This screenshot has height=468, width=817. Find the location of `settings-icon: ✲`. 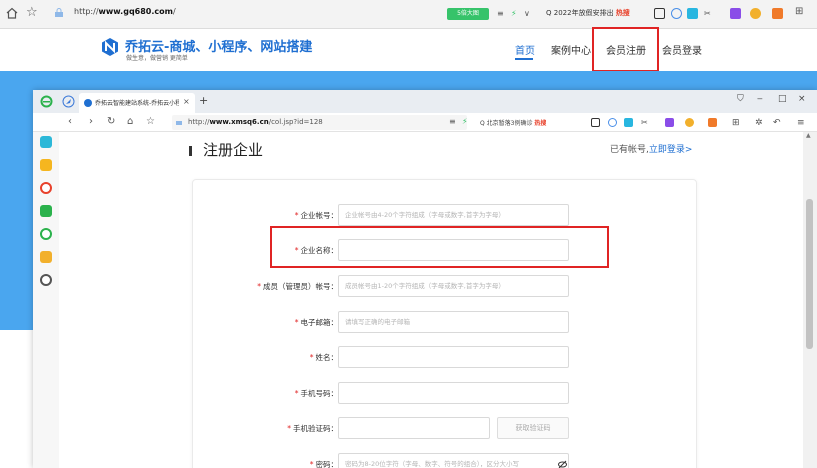

settings-icon: ✲ is located at coordinates (759, 123).